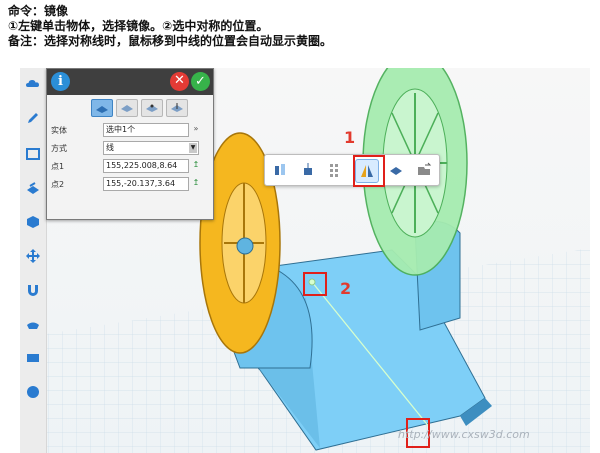  What do you see at coordinates (193, 148) in the screenshot?
I see `chevron-down-icon: ▼` at bounding box center [193, 148].